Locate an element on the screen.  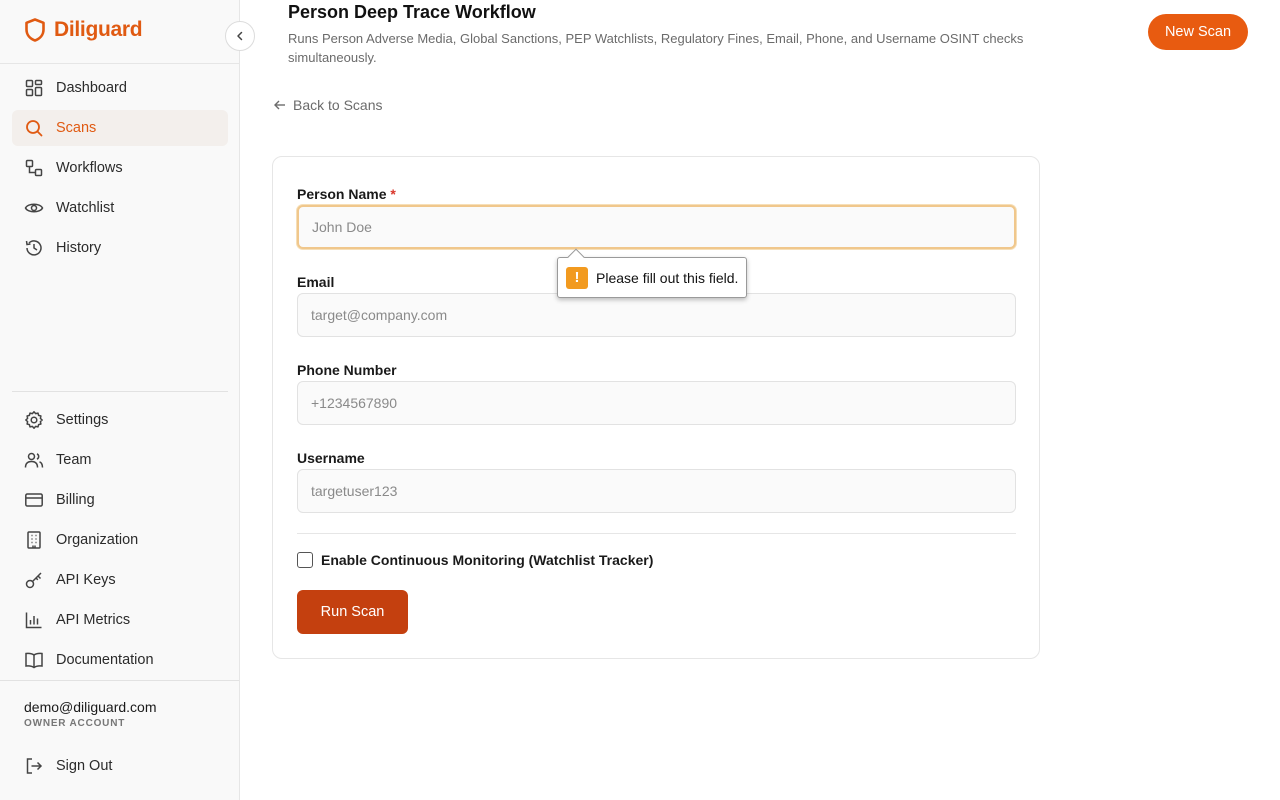
email-input is located at coordinates (656, 315).